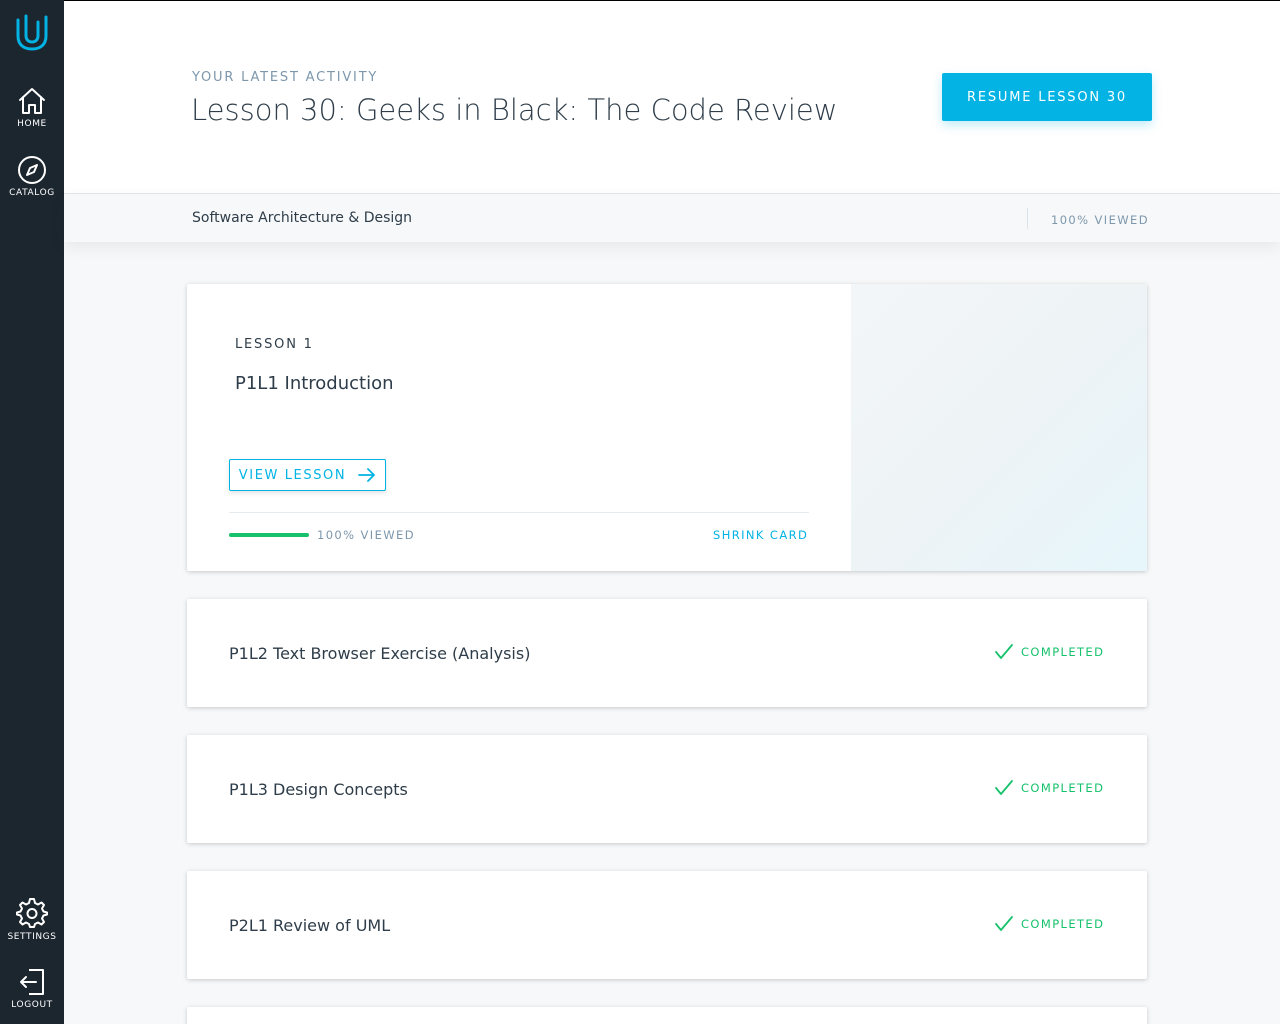 This screenshot has height=1024, width=1280. I want to click on nav-logout: LOGOUT, so click(32, 988).